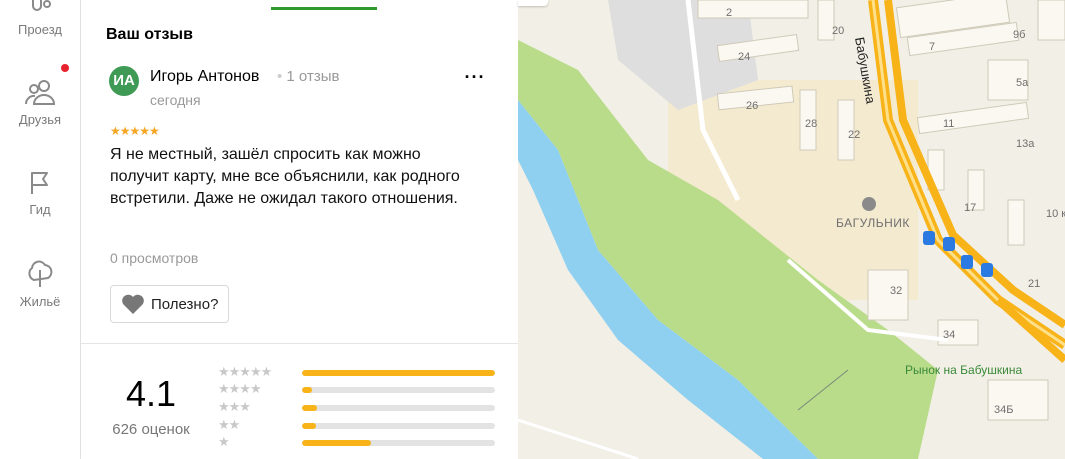 The image size is (1065, 459). What do you see at coordinates (970, 208) in the screenshot?
I see `house-number: 17` at bounding box center [970, 208].